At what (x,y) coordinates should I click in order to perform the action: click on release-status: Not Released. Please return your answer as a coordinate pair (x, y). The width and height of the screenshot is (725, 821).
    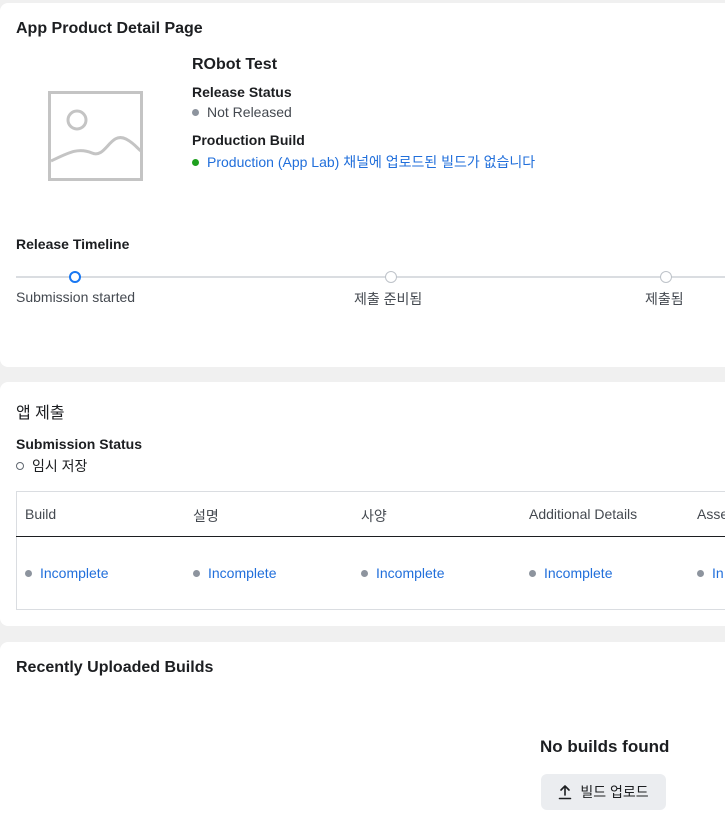
    Looking at the image, I should click on (242, 112).